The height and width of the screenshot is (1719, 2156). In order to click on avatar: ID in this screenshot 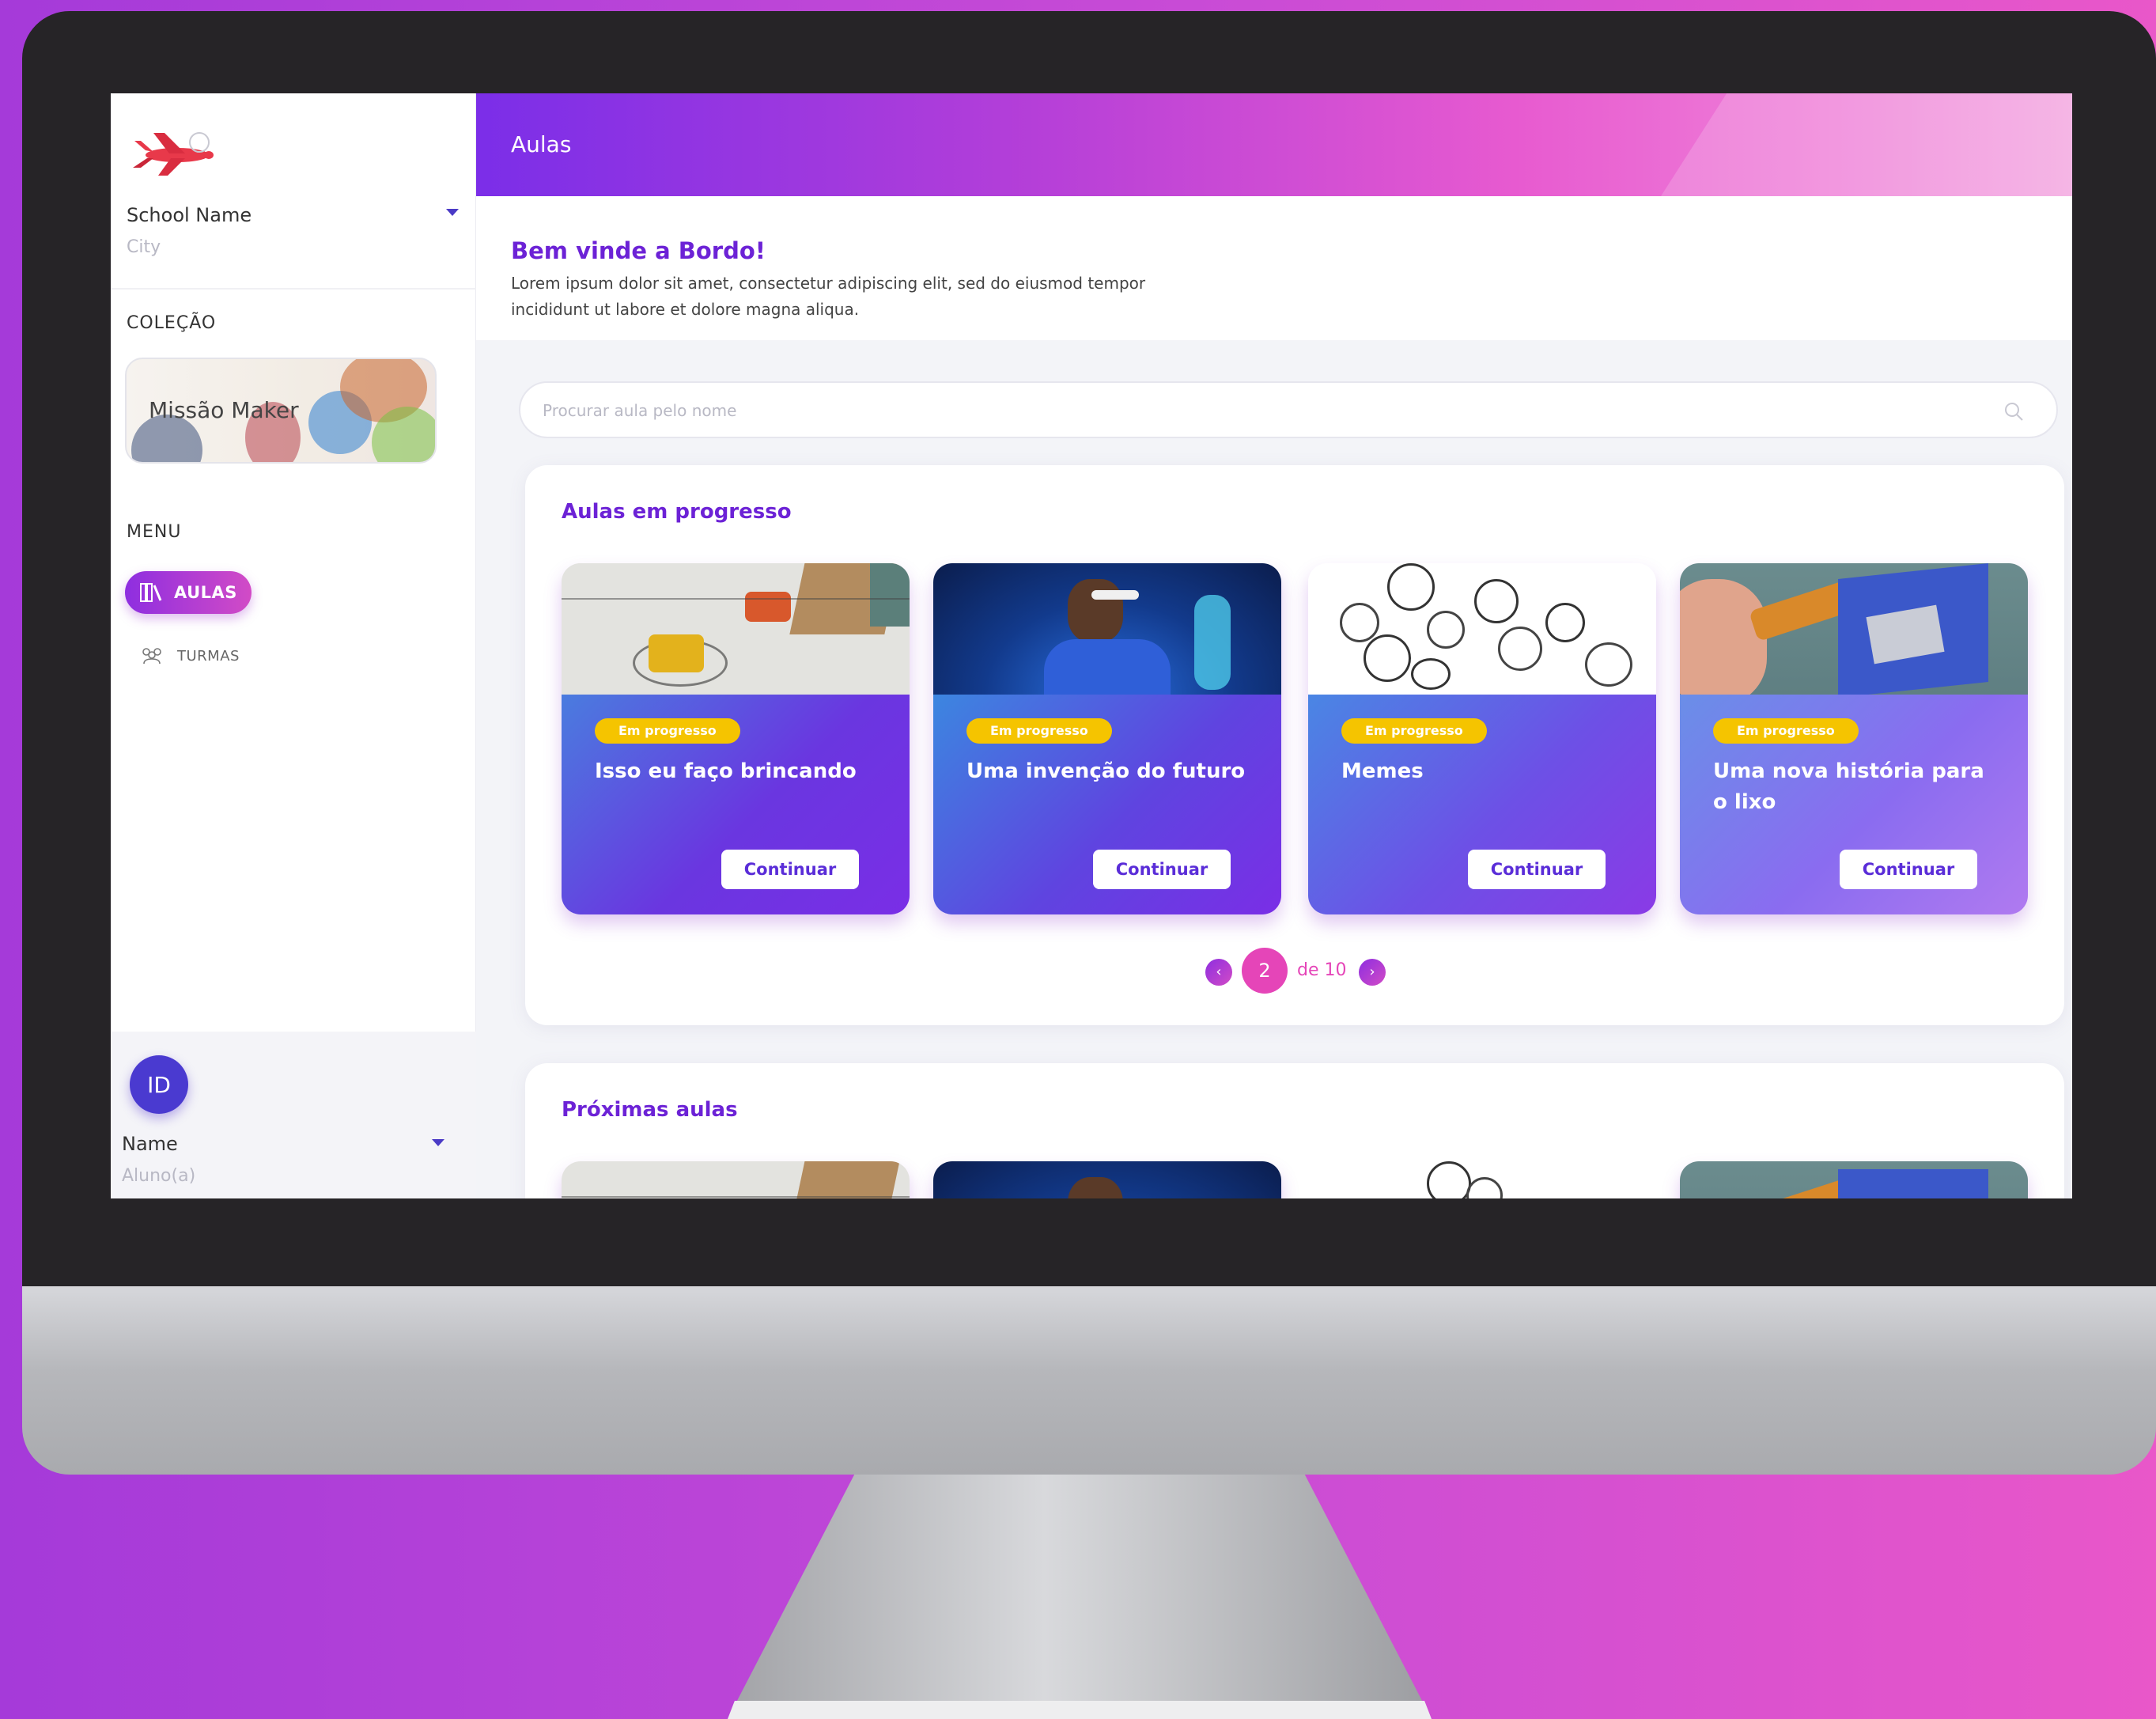, I will do `click(159, 1084)`.